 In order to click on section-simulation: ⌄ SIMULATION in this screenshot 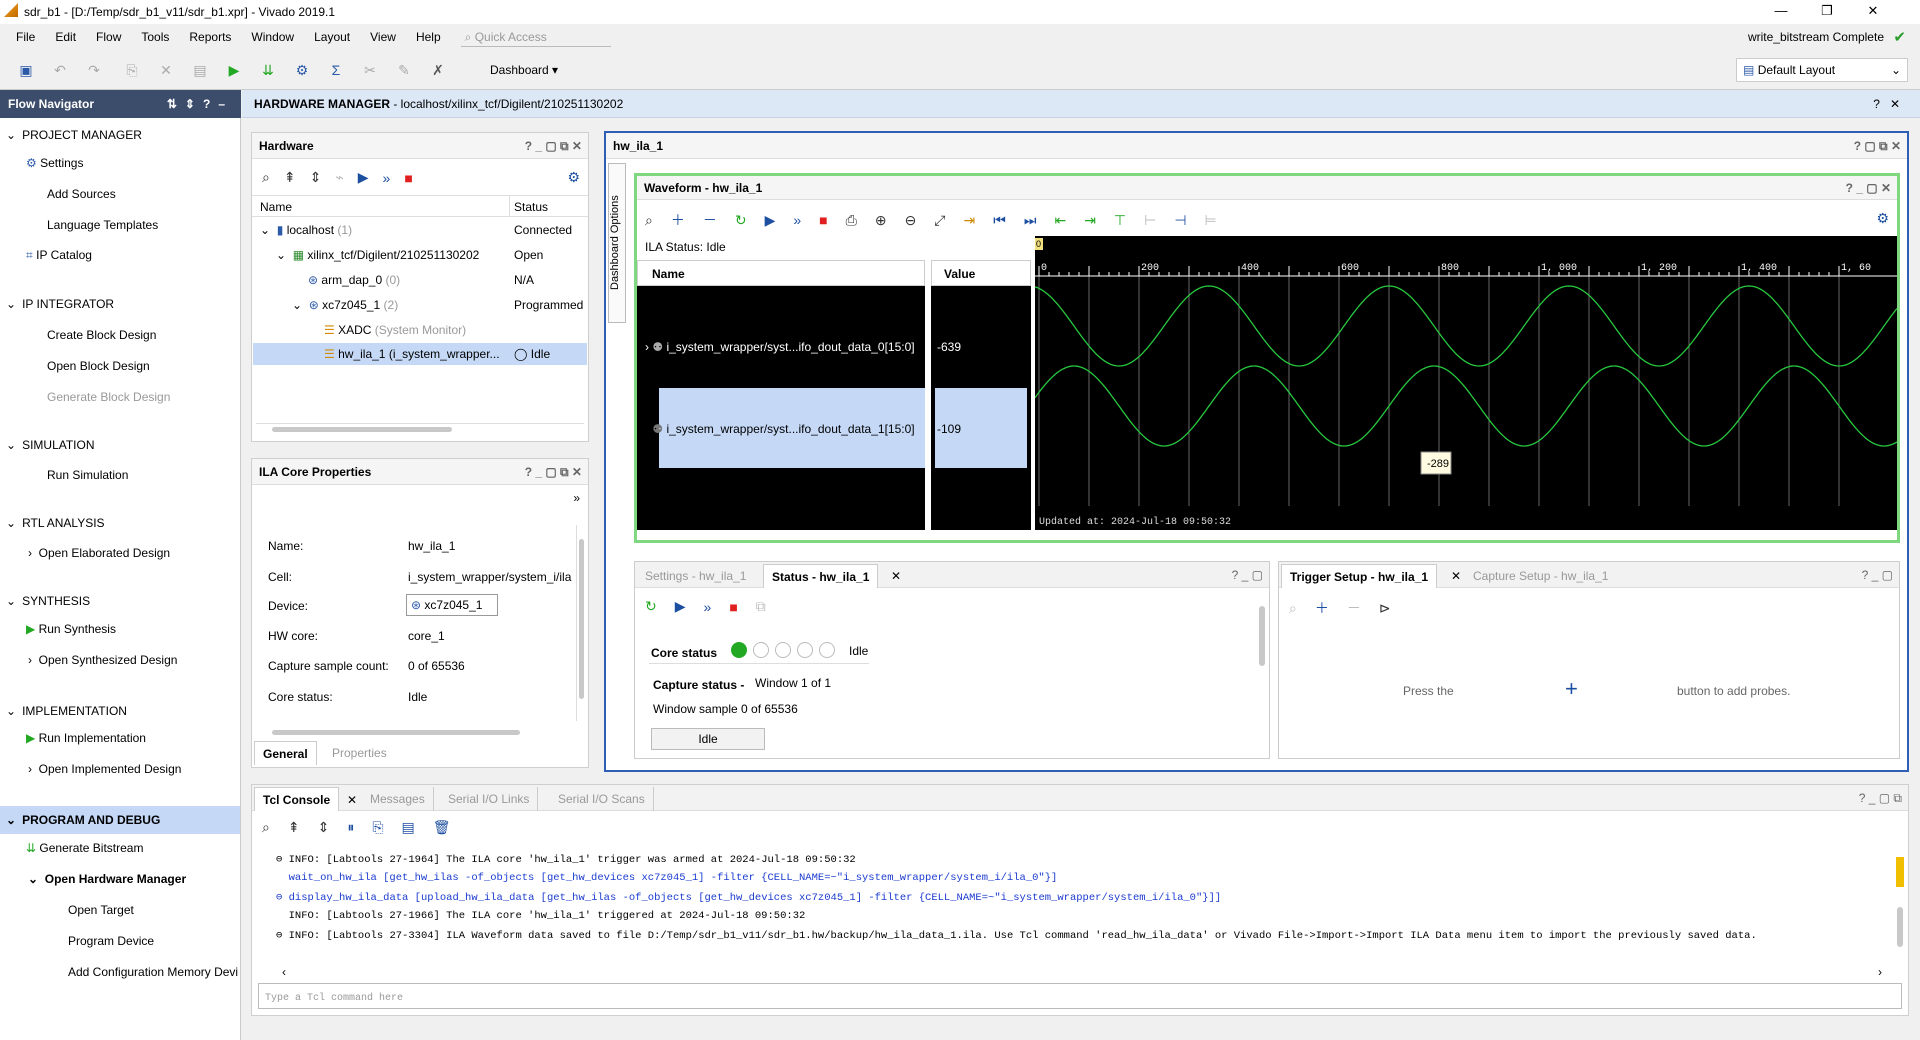, I will do `click(50, 445)`.